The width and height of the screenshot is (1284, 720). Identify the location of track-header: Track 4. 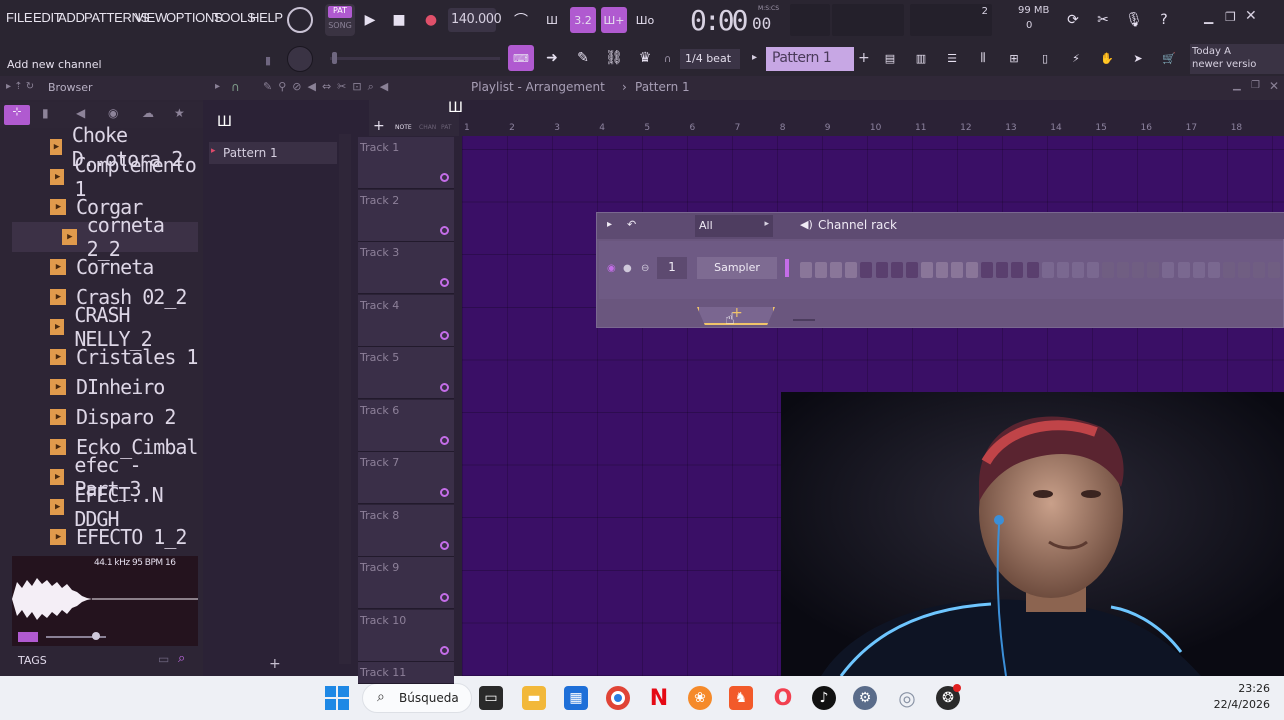
(406, 320).